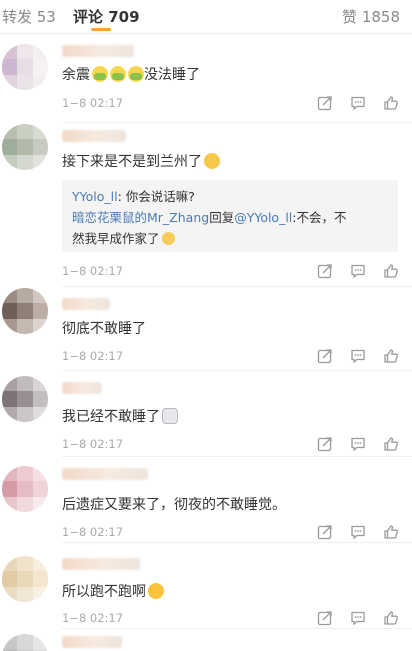  What do you see at coordinates (168, 238) in the screenshot?
I see `blush-face-icon` at bounding box center [168, 238].